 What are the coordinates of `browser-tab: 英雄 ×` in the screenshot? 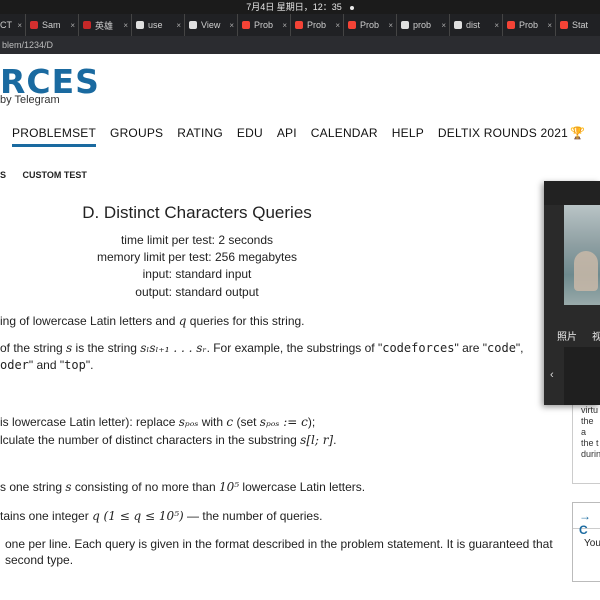 It's located at (105, 25).